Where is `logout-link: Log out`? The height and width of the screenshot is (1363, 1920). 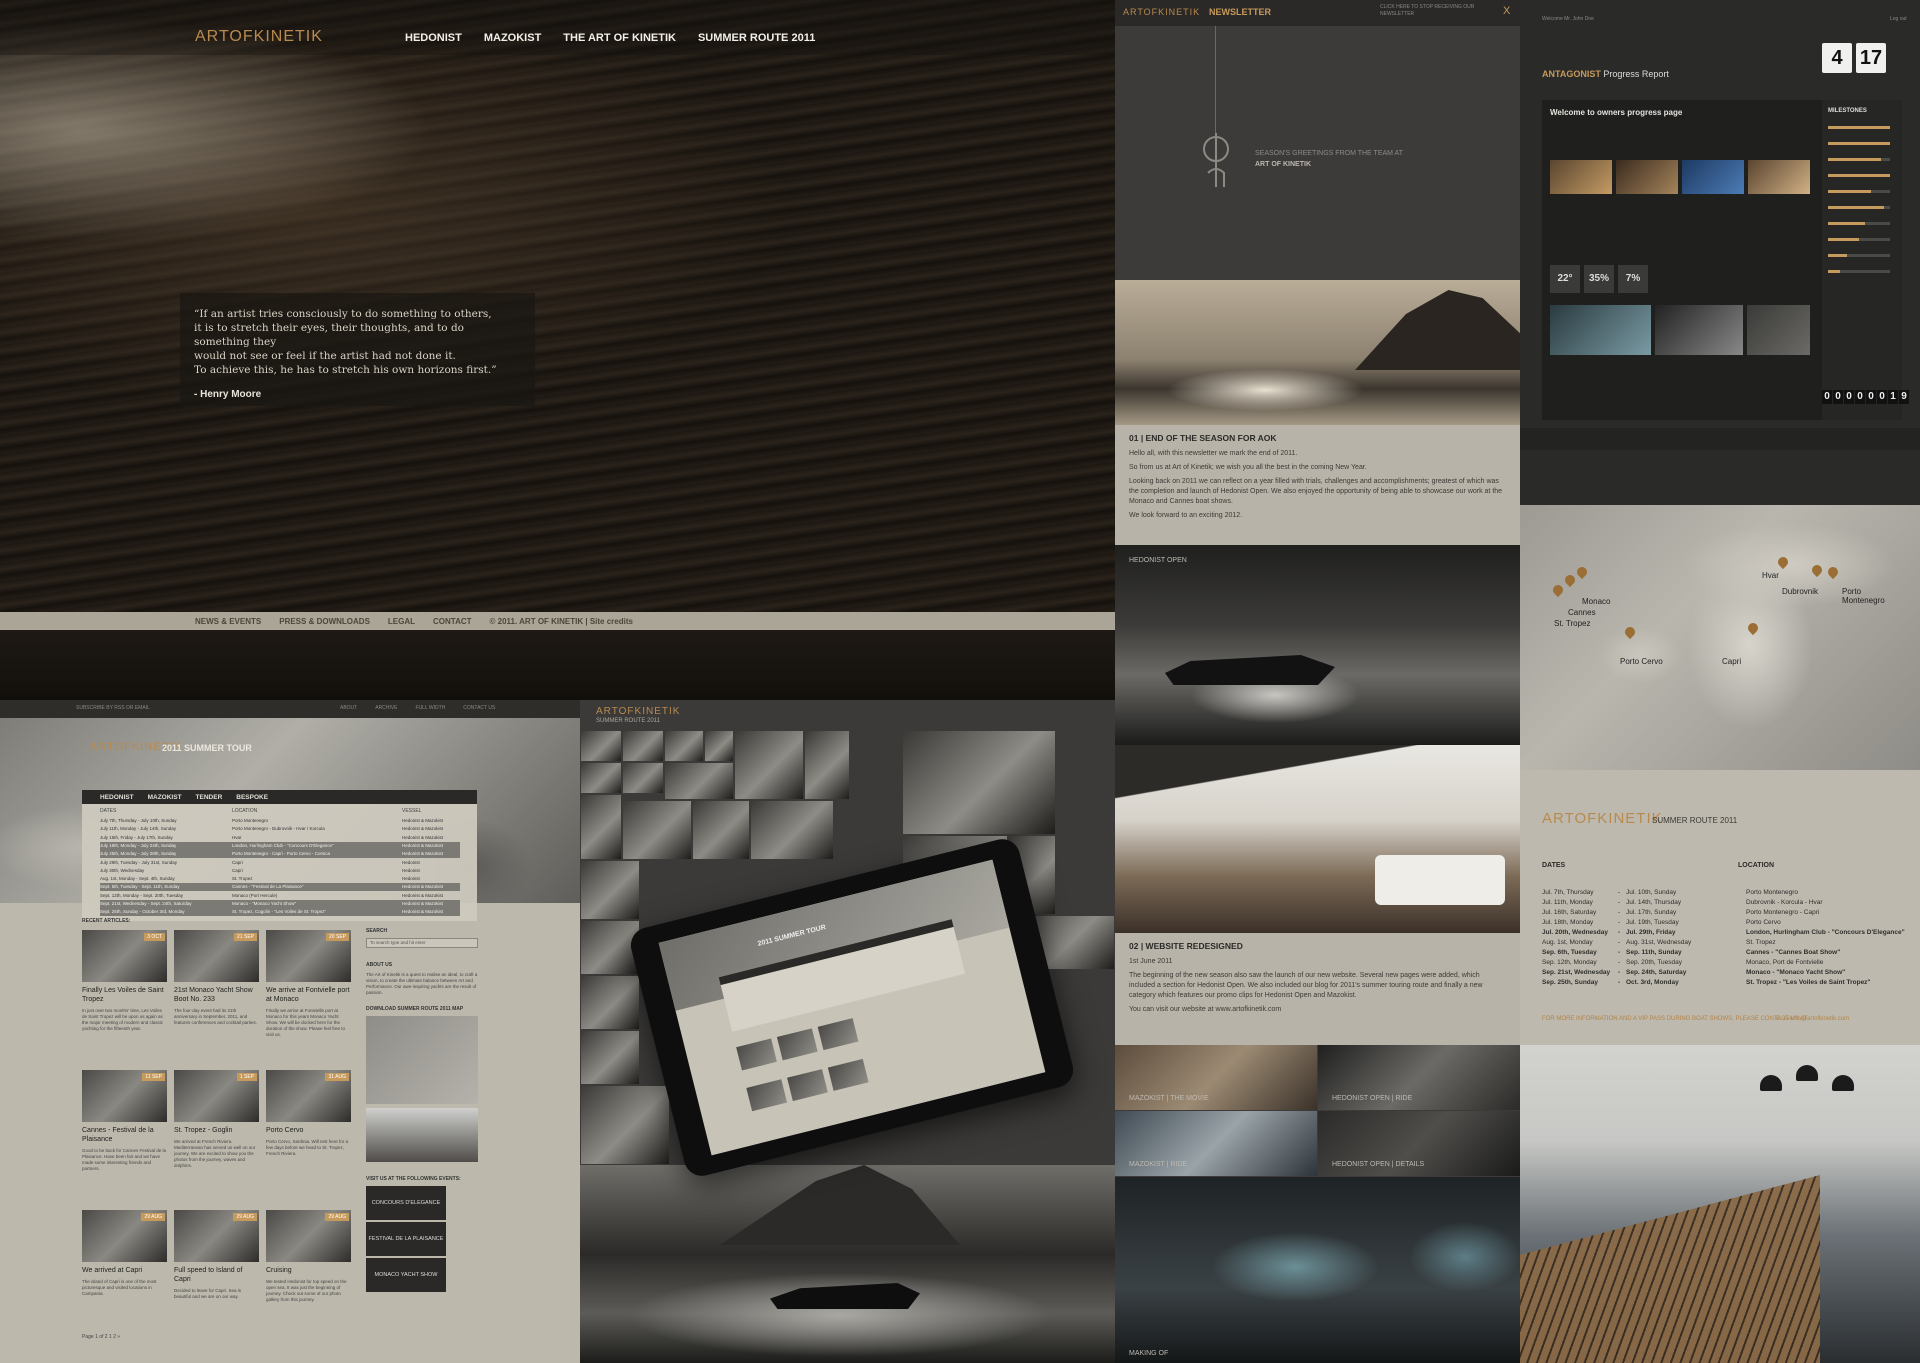 logout-link: Log out is located at coordinates (1898, 19).